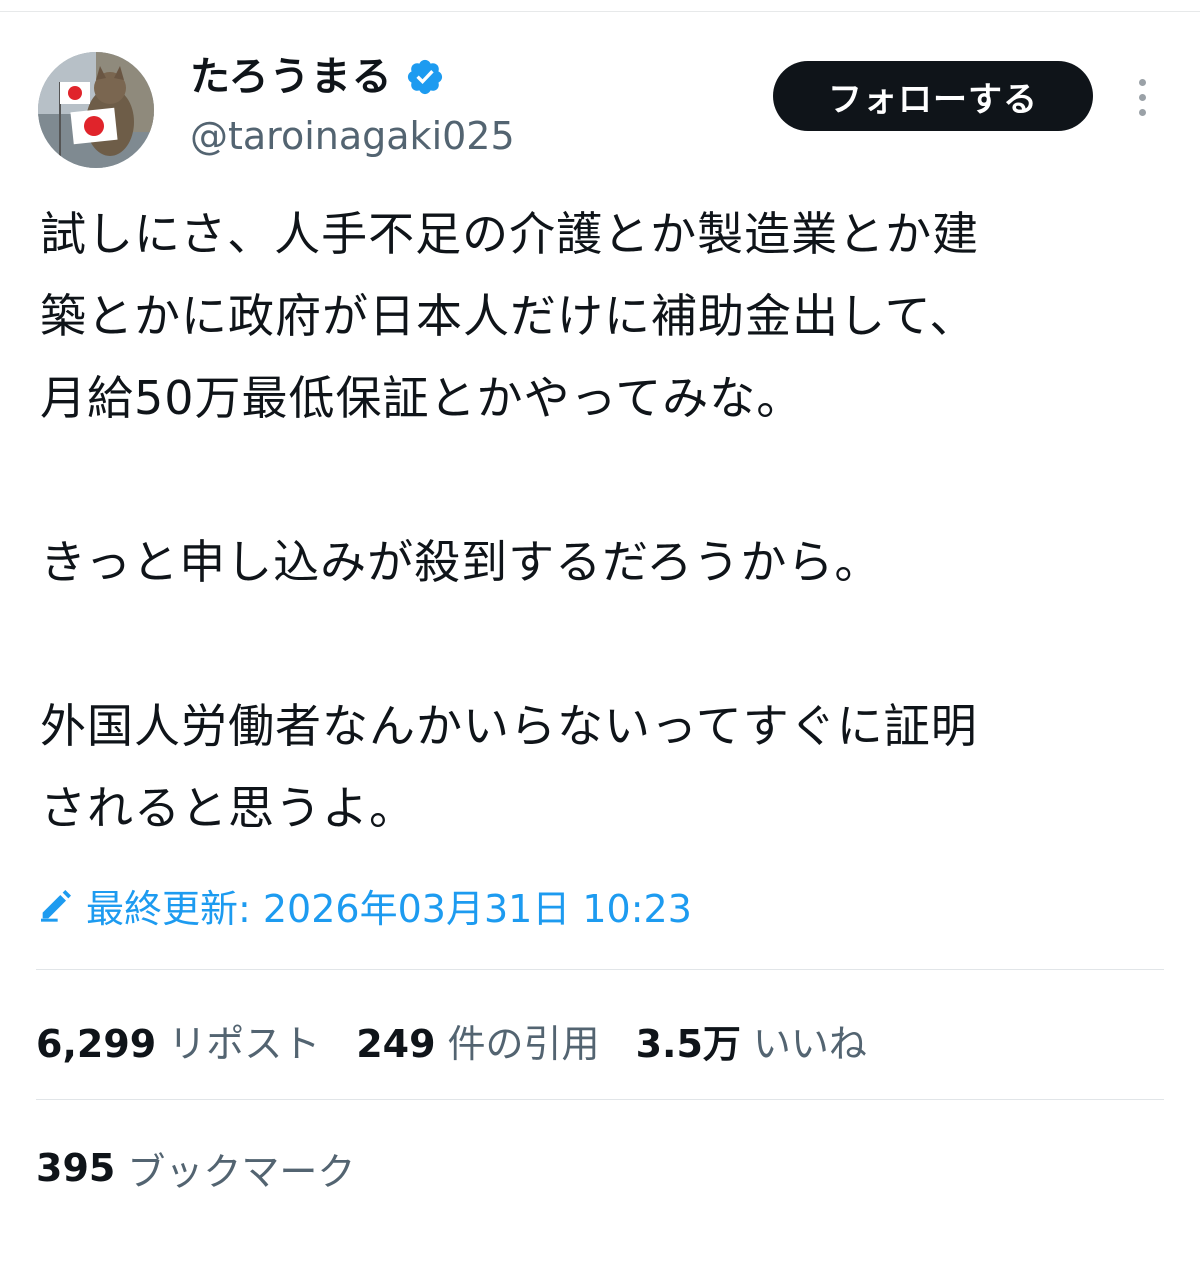 The image size is (1200, 1265). What do you see at coordinates (688, 1043) in the screenshot?
I see `likes-count: 3.5万` at bounding box center [688, 1043].